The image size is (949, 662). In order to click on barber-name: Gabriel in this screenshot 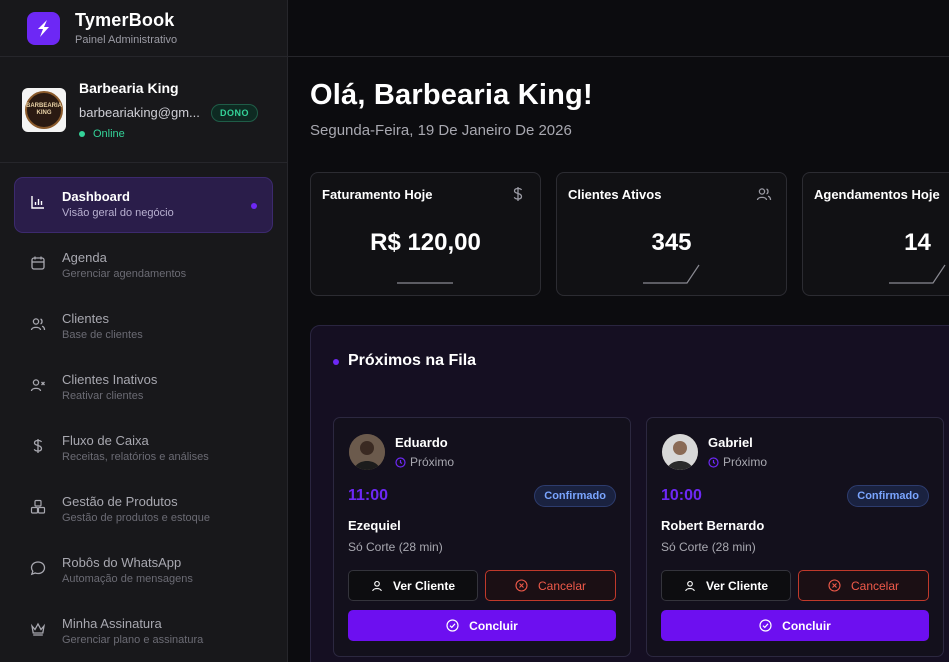, I will do `click(730, 442)`.